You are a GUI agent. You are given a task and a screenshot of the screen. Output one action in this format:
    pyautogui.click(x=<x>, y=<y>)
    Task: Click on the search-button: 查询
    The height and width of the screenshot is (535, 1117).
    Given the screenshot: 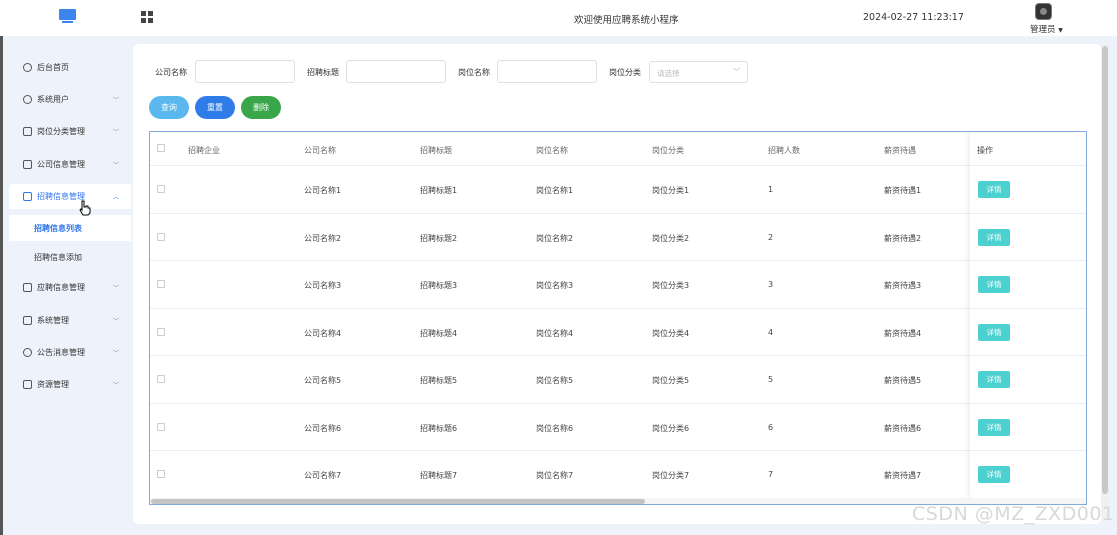 What is the action you would take?
    pyautogui.click(x=169, y=107)
    